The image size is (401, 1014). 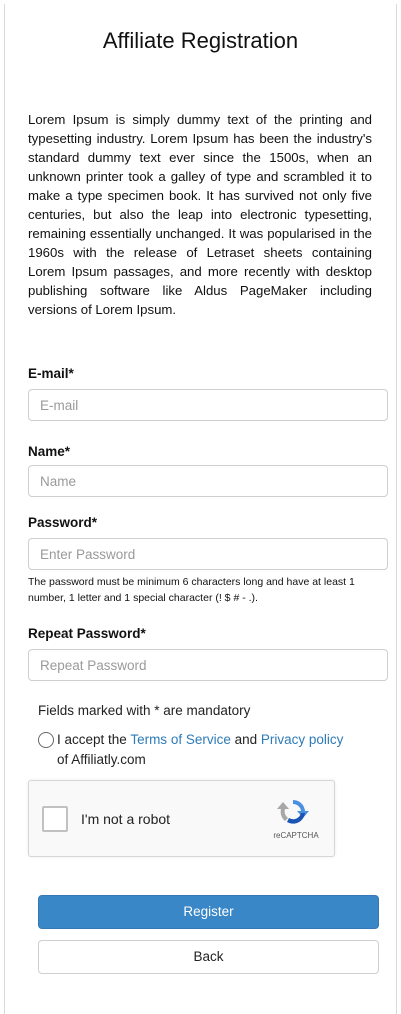 I want to click on recaptcha-brand: reCAPTCHA, so click(x=296, y=835).